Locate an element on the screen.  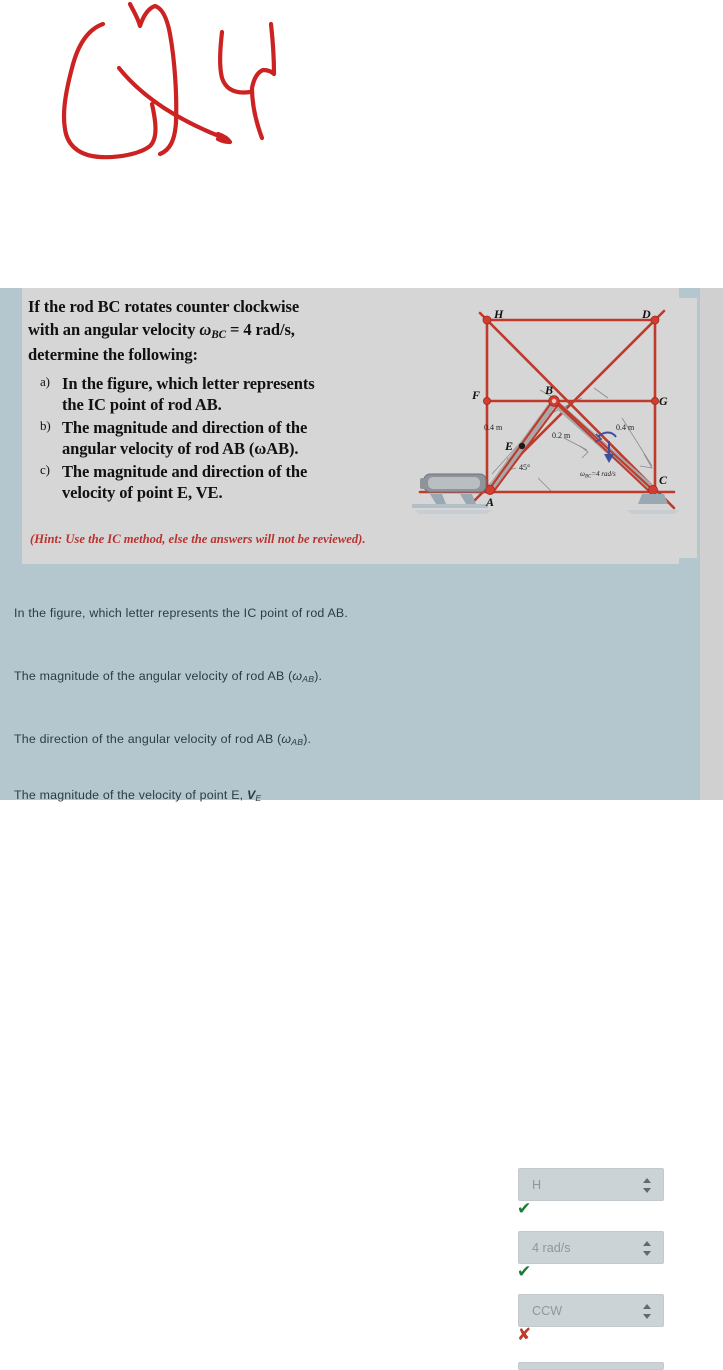
label-F: F is located at coordinates (475, 395).